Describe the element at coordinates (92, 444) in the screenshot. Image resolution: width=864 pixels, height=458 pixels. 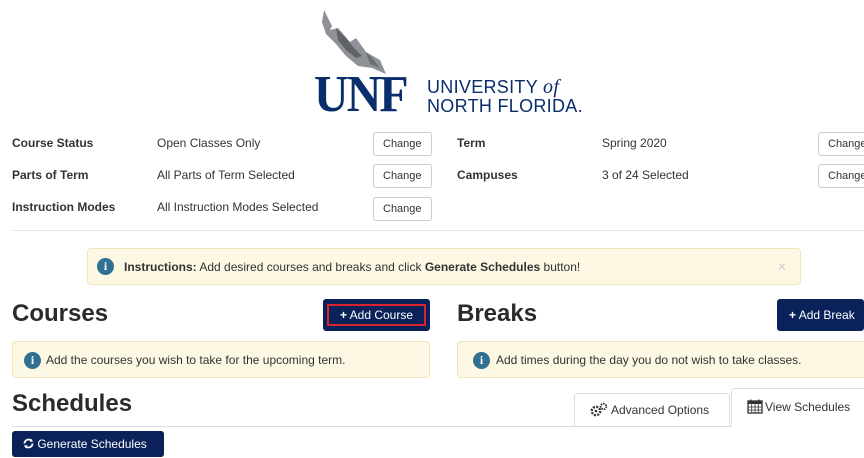
I see `generate-schedules-label: Generate Schedules` at that location.